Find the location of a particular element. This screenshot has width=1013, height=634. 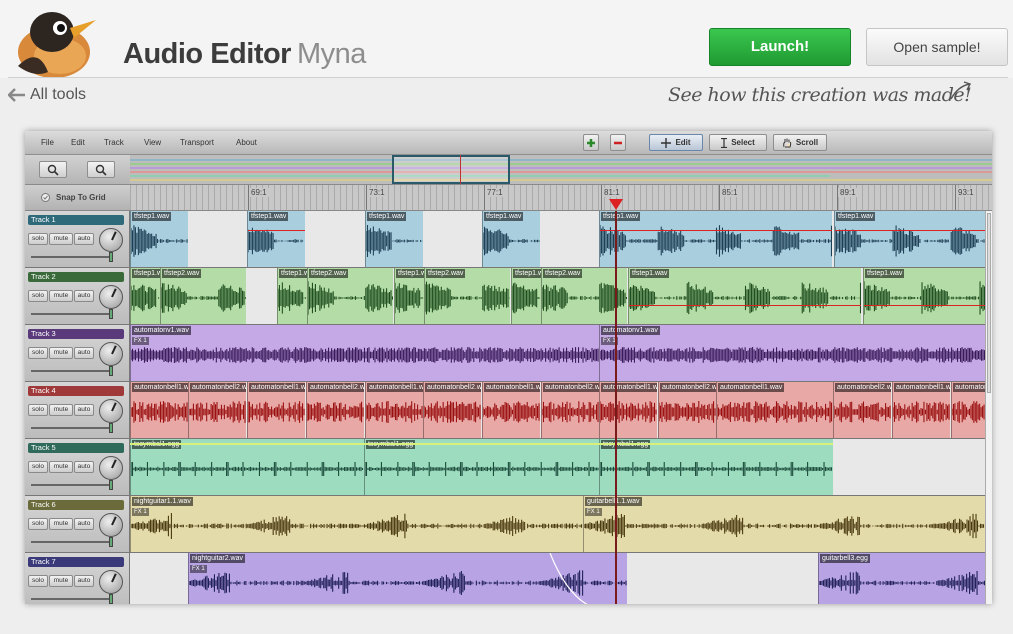

zoom-out-button is located at coordinates (101, 169).